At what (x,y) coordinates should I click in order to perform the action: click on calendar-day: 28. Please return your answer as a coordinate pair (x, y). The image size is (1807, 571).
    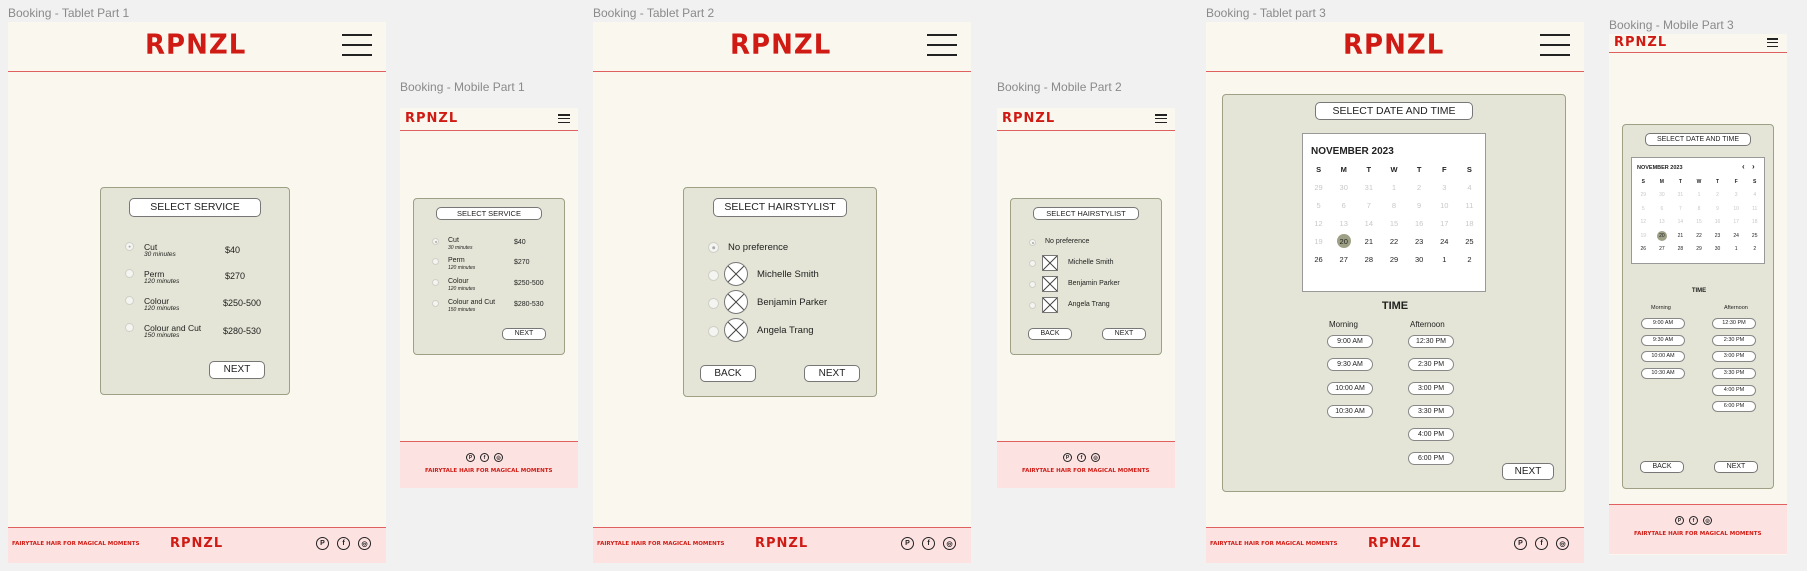
    Looking at the image, I should click on (1680, 250).